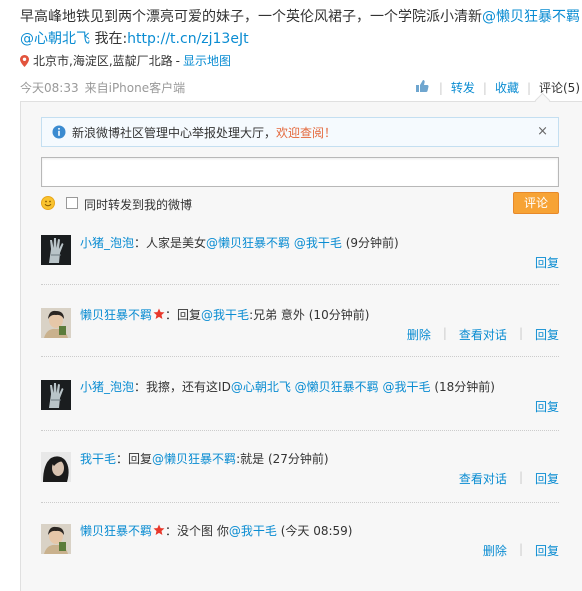  What do you see at coordinates (59, 132) in the screenshot?
I see `info-icon` at bounding box center [59, 132].